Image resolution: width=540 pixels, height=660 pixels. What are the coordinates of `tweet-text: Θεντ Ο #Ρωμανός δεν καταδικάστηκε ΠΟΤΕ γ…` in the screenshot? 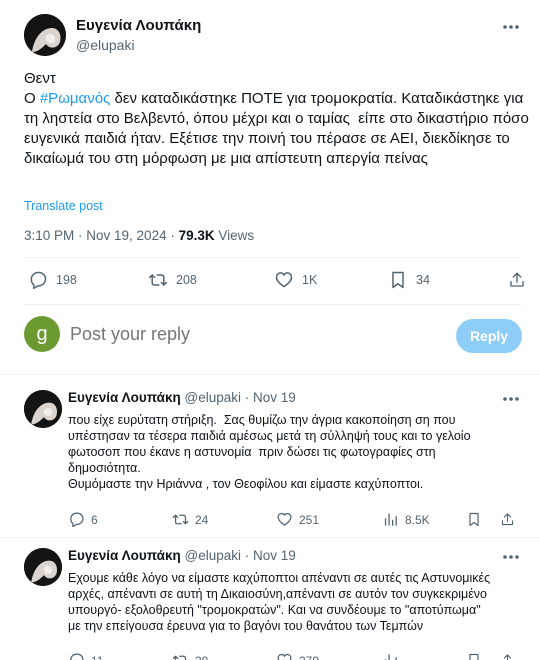 It's located at (276, 119).